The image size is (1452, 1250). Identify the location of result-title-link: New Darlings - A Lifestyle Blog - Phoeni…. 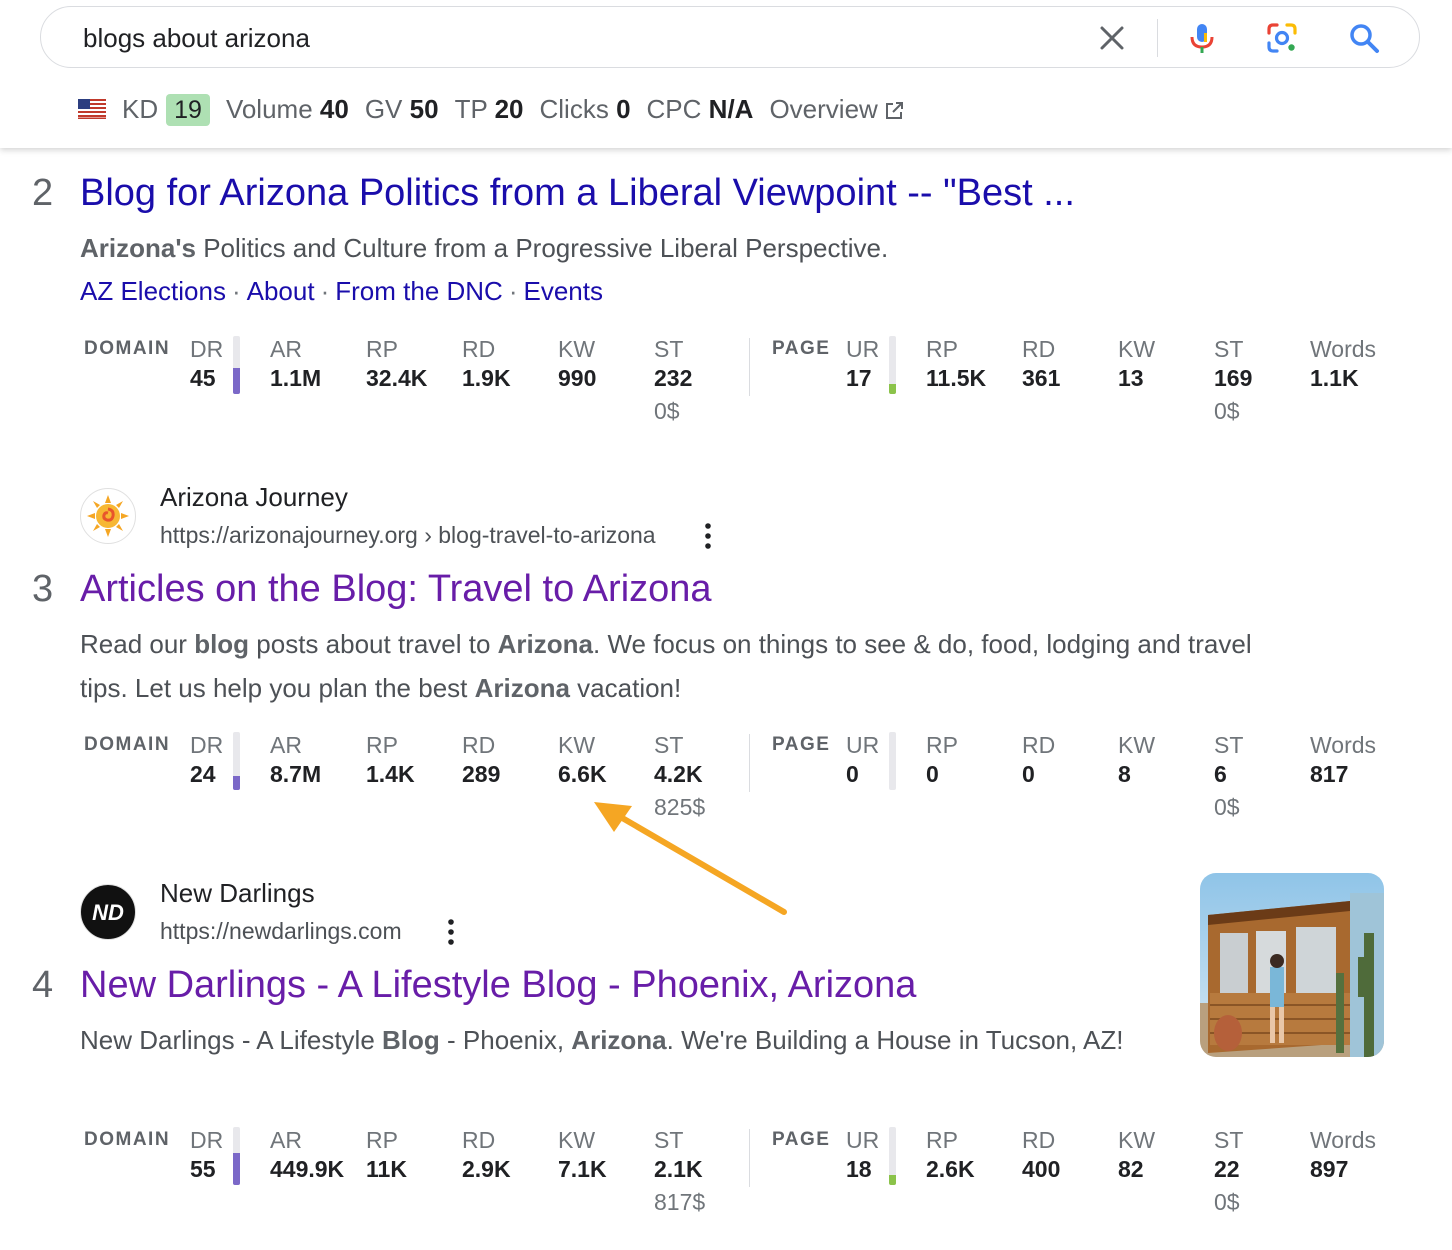
(498, 985).